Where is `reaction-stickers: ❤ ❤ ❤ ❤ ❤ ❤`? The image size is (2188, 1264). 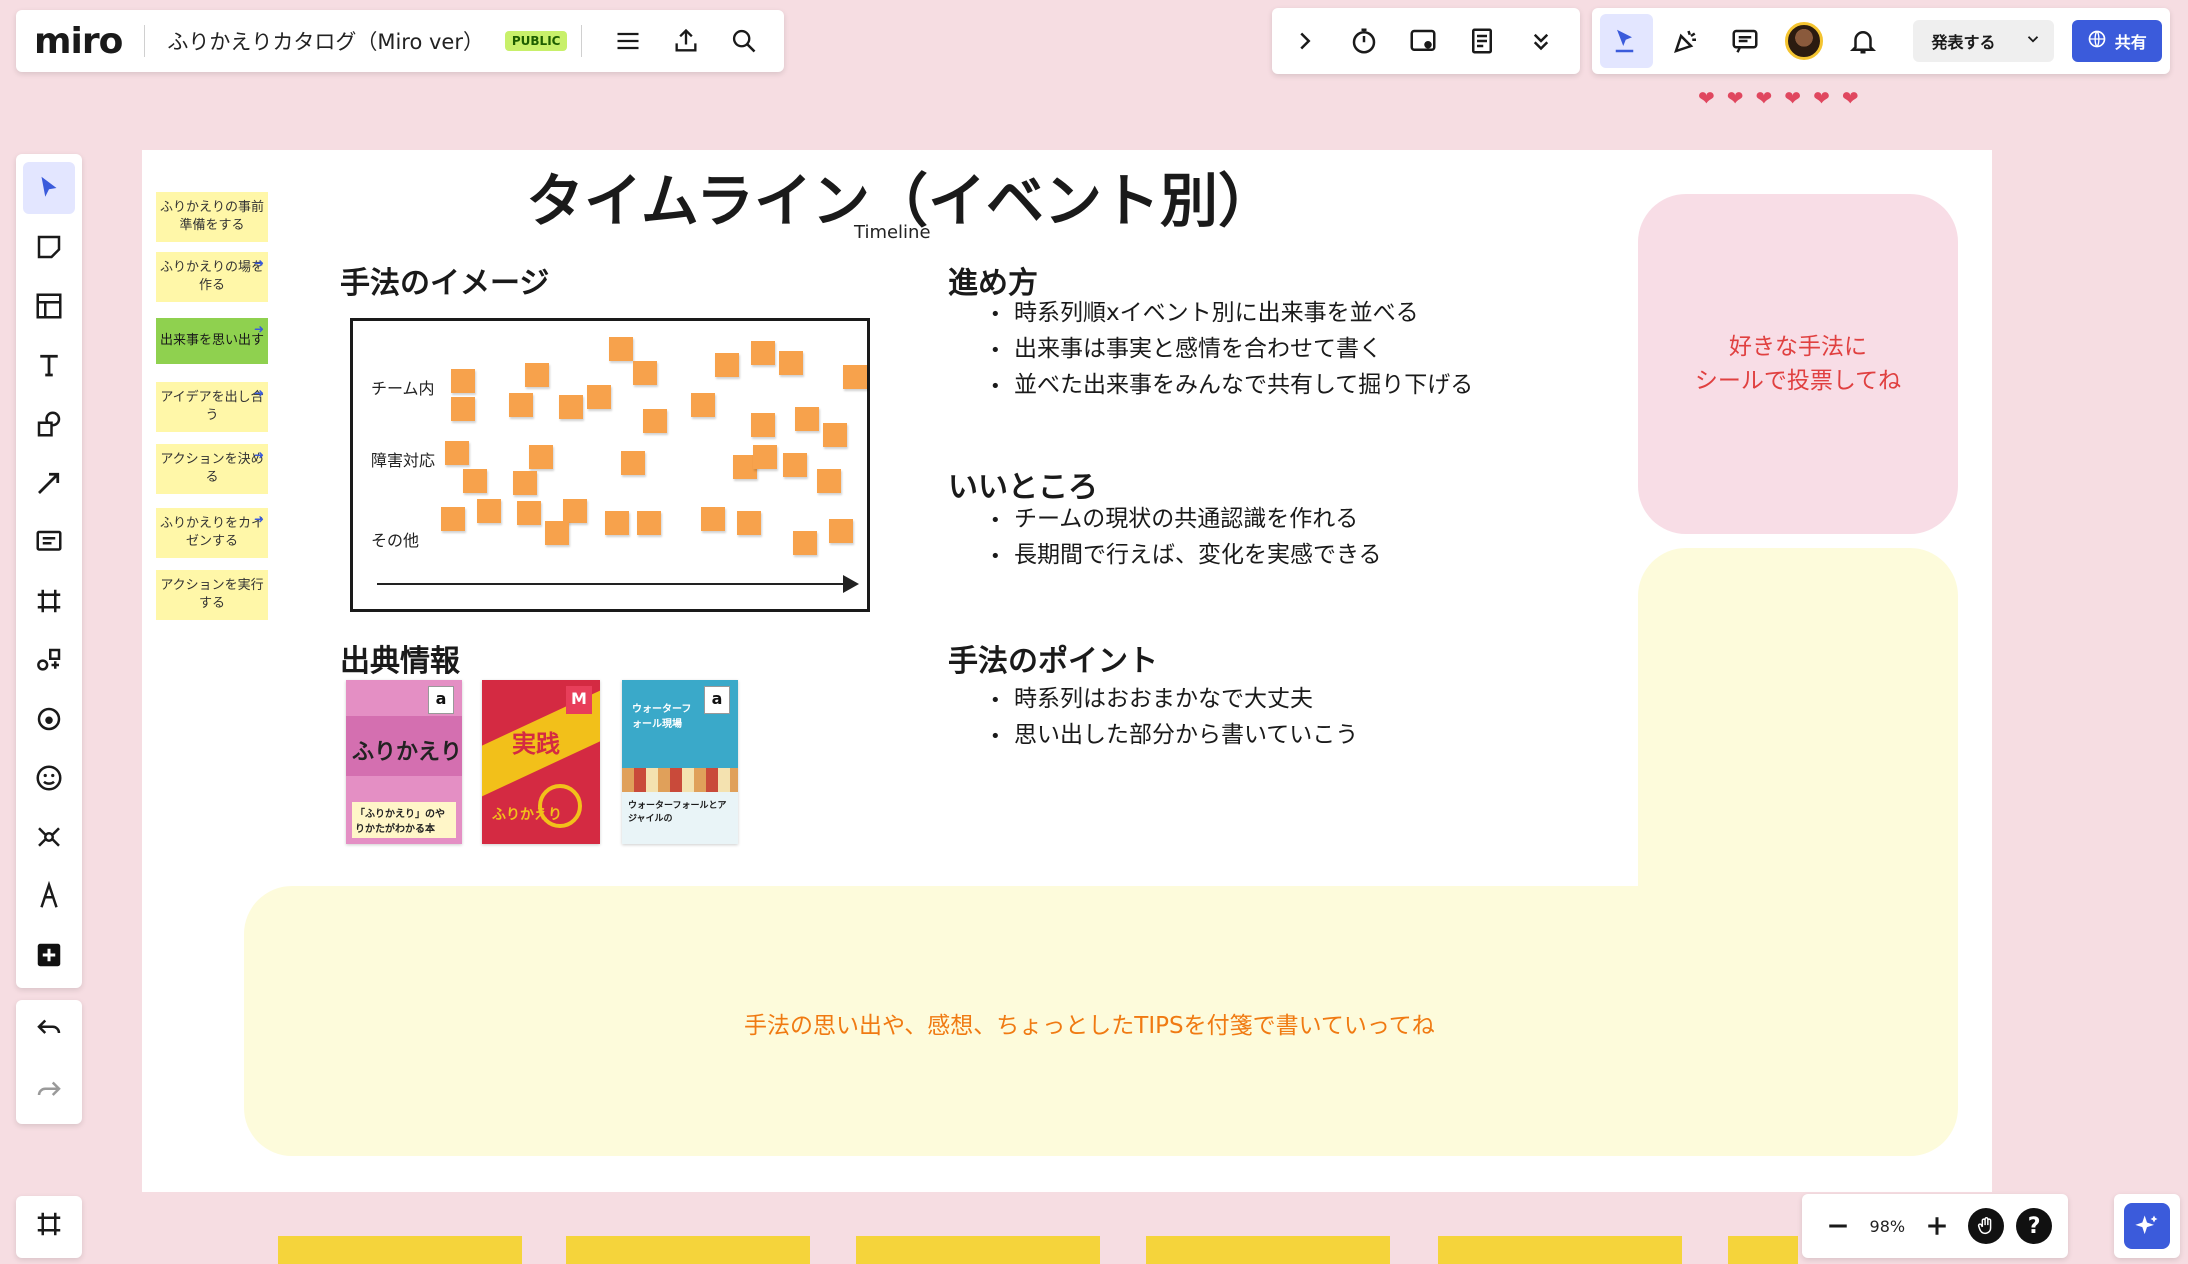 reaction-stickers: ❤ ❤ ❤ ❤ ❤ ❤ is located at coordinates (1778, 98).